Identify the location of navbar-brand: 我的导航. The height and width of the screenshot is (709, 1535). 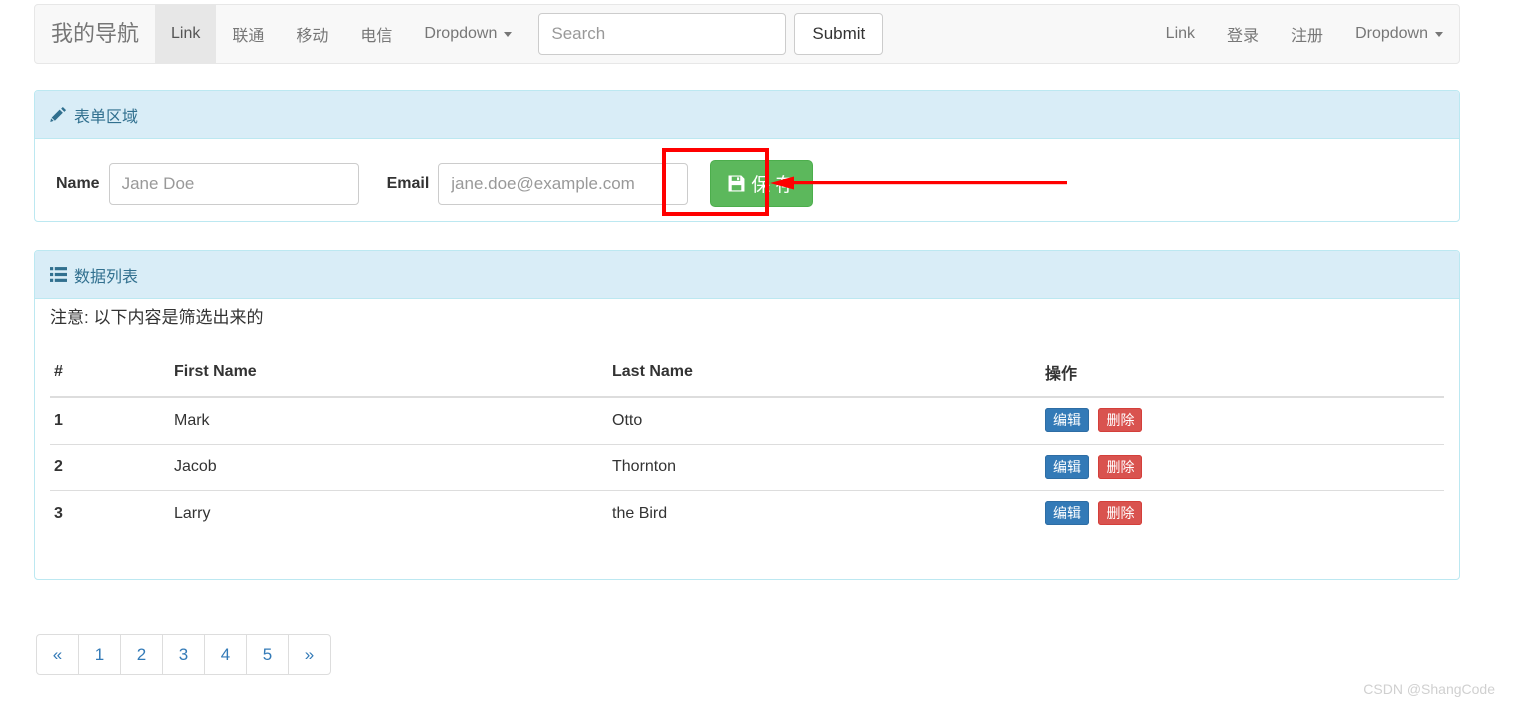
(95, 34).